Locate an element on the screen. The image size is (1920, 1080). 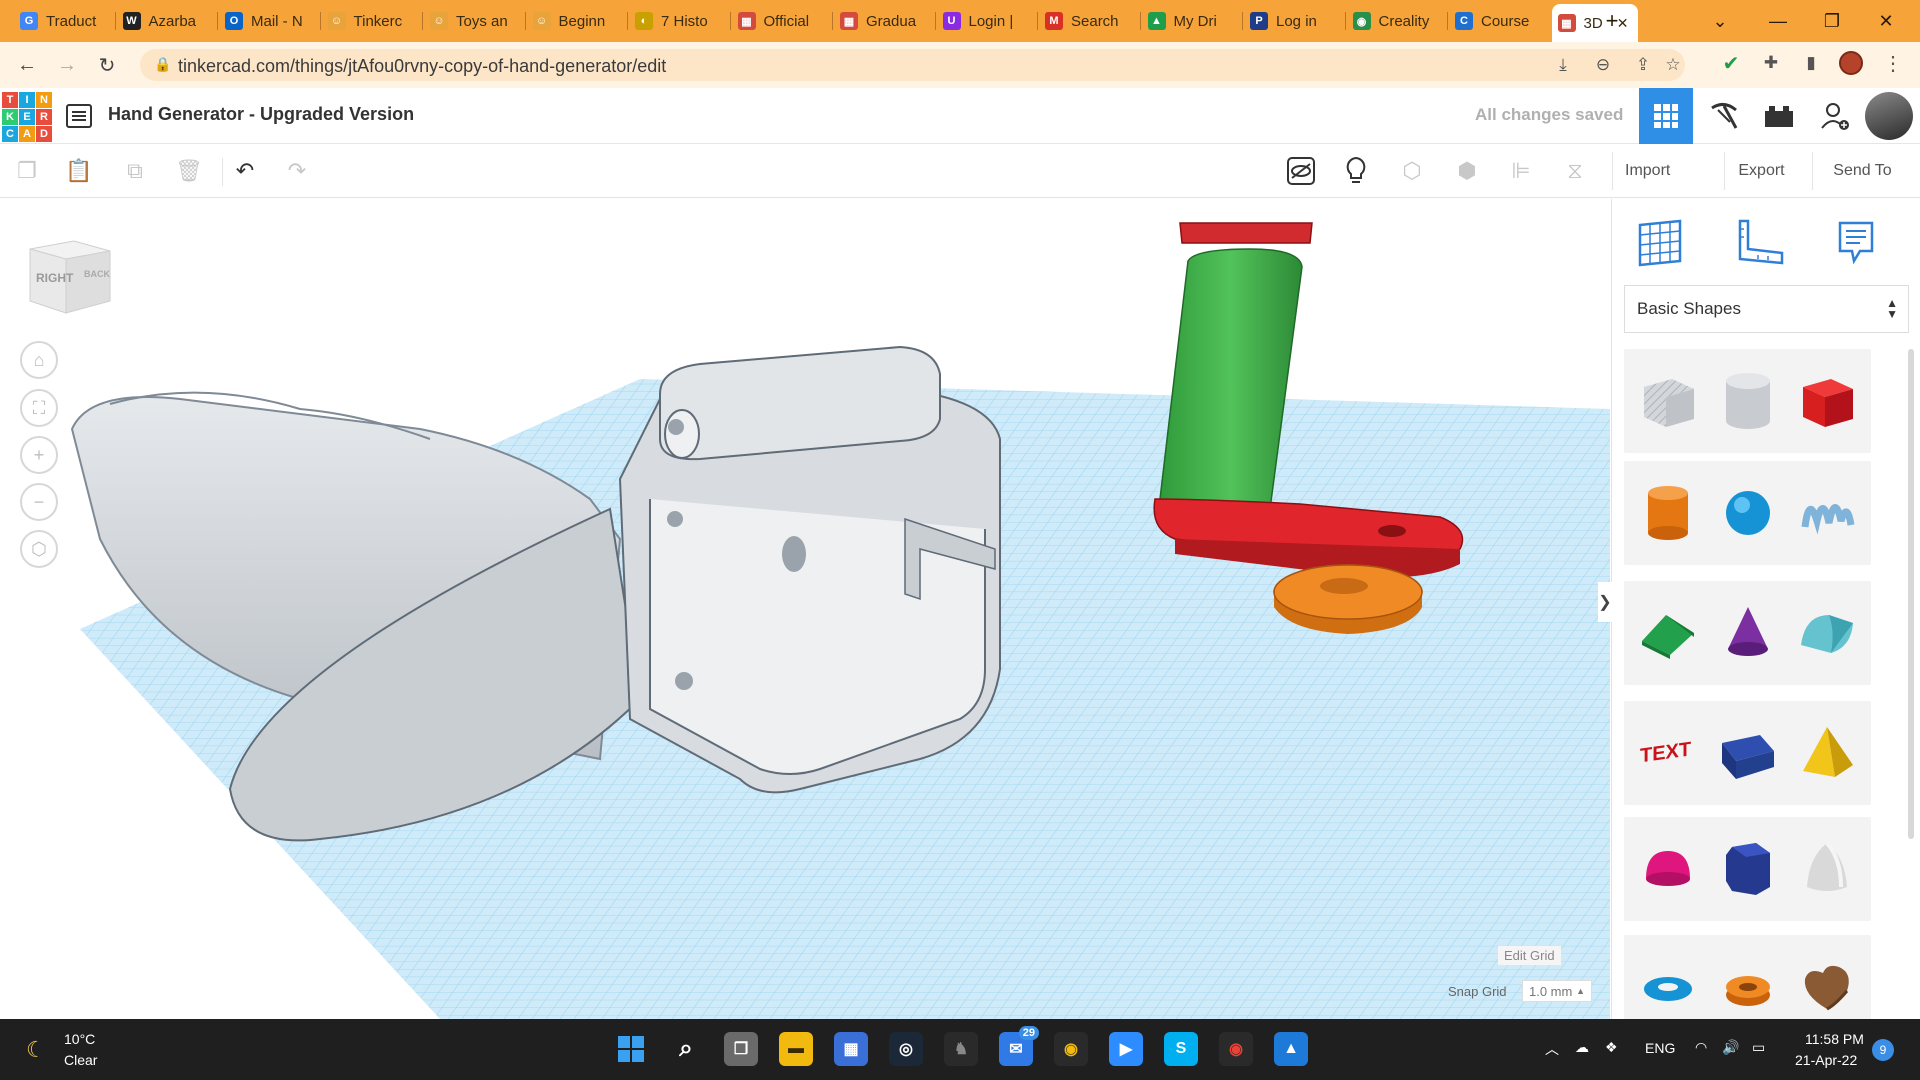
volume-icon: 🔊 is located at coordinates (1730, 1047).